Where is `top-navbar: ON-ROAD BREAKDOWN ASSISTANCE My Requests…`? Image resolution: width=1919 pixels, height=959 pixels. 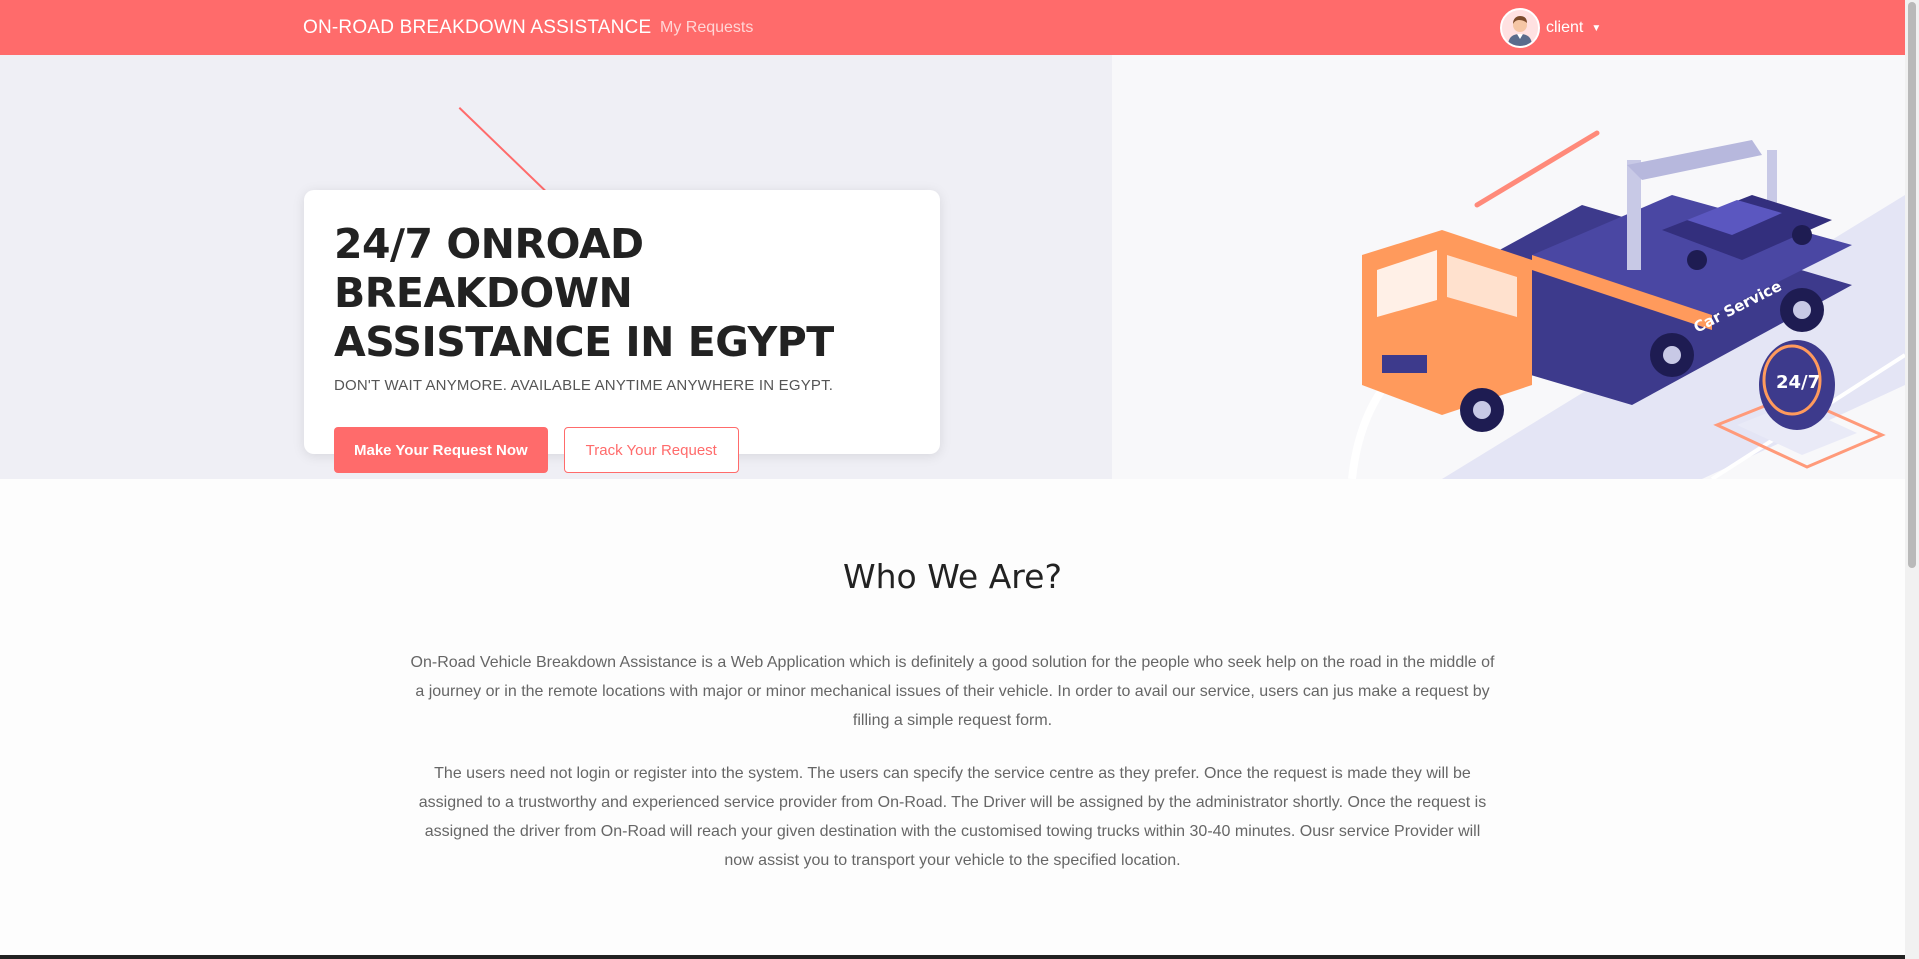
top-navbar: ON-ROAD BREAKDOWN ASSISTANCE My Requests… is located at coordinates (952, 27).